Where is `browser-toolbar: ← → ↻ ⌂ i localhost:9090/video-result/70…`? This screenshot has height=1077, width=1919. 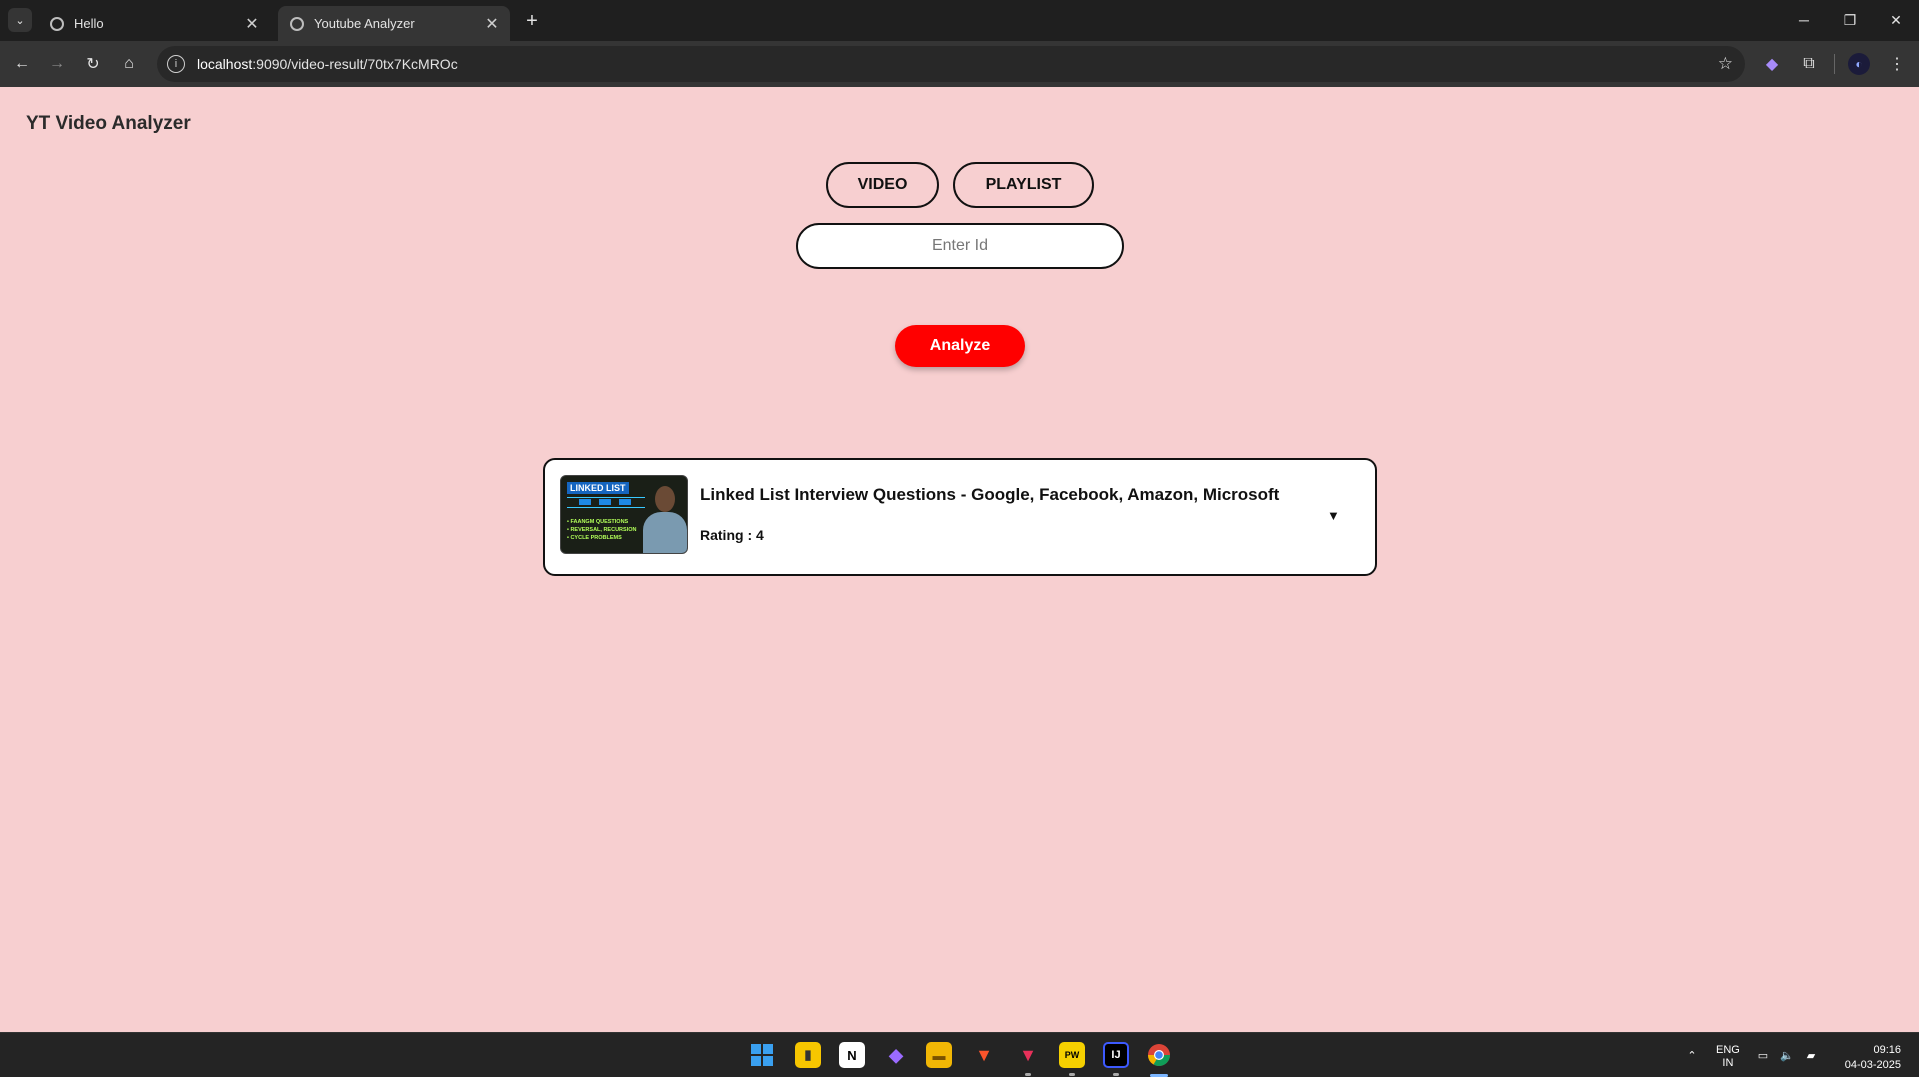 browser-toolbar: ← → ↻ ⌂ i localhost:9090/video-result/70… is located at coordinates (959, 64).